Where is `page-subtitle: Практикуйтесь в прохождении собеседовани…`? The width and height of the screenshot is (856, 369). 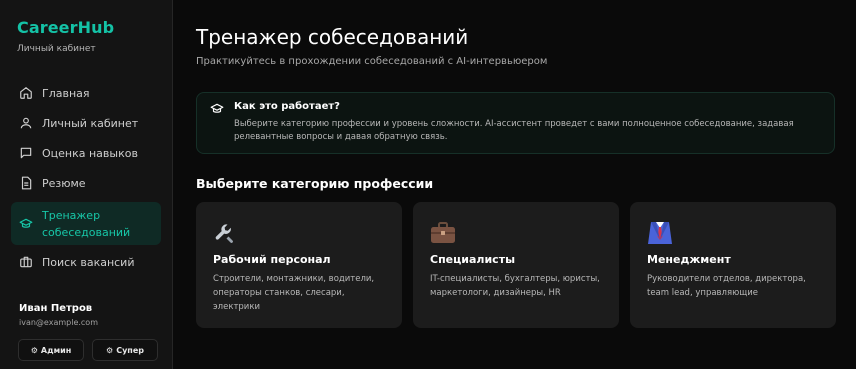 page-subtitle: Практикуйтесь в прохождении собеседовани… is located at coordinates (372, 61).